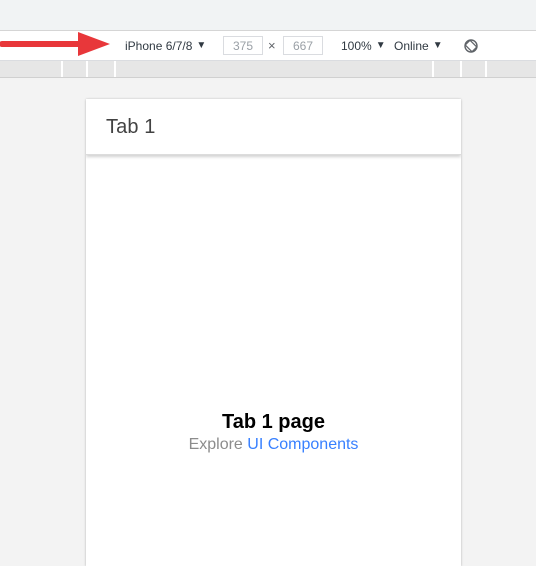  Describe the element at coordinates (268, 15) in the screenshot. I see `top-strip` at that location.